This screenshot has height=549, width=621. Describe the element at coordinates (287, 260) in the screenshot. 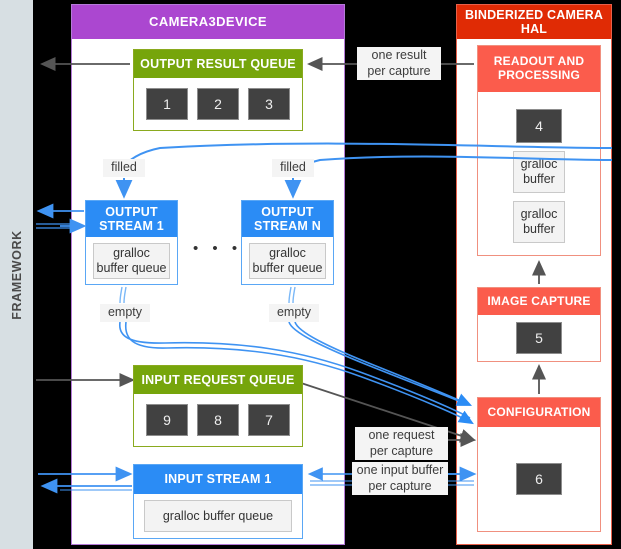

I see `output-stream-n-buffer-queue: gralloc buffer queue` at that location.